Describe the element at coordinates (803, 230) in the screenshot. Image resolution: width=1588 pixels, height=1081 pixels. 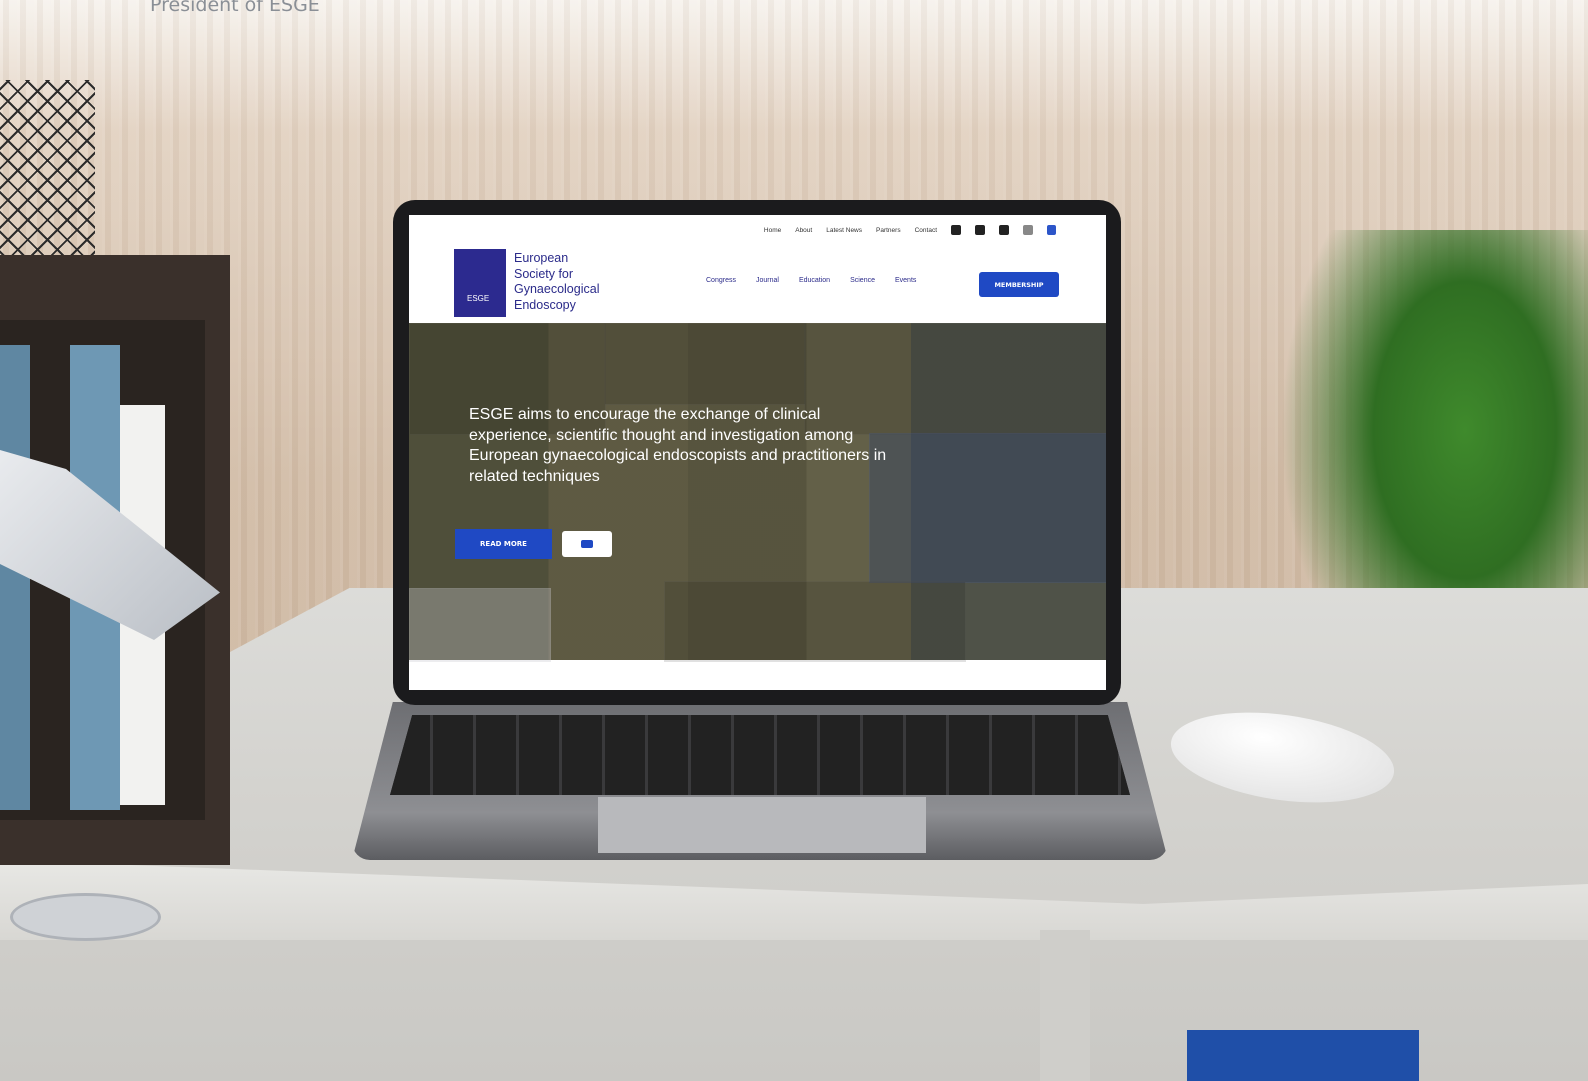
I see `nav-about: About` at that location.